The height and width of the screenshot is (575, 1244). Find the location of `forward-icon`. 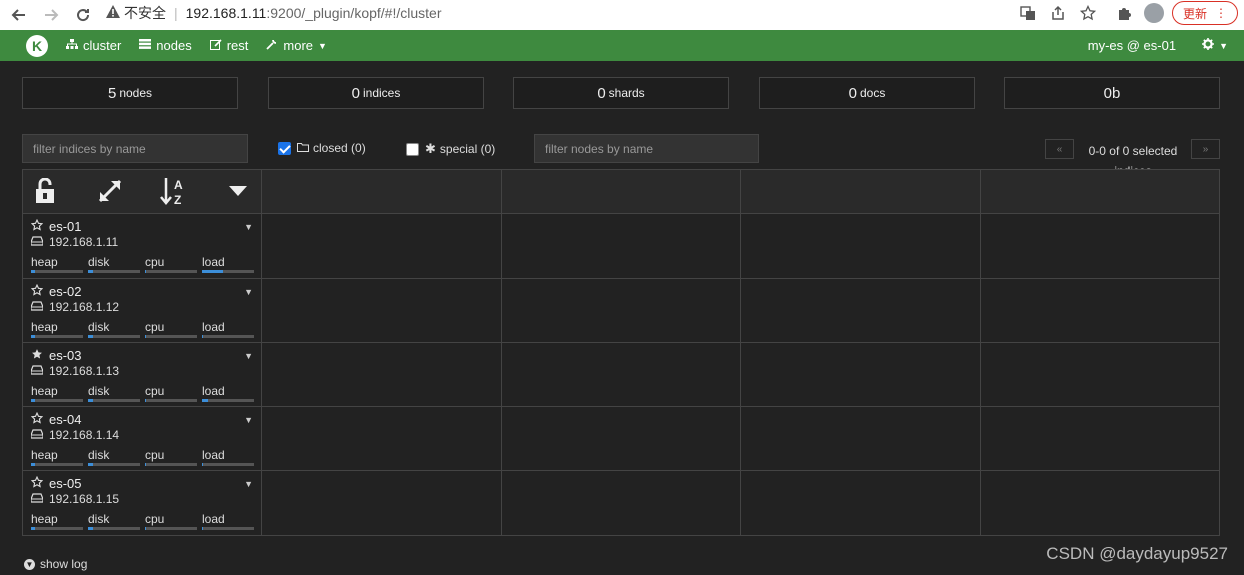

forward-icon is located at coordinates (51, 15).